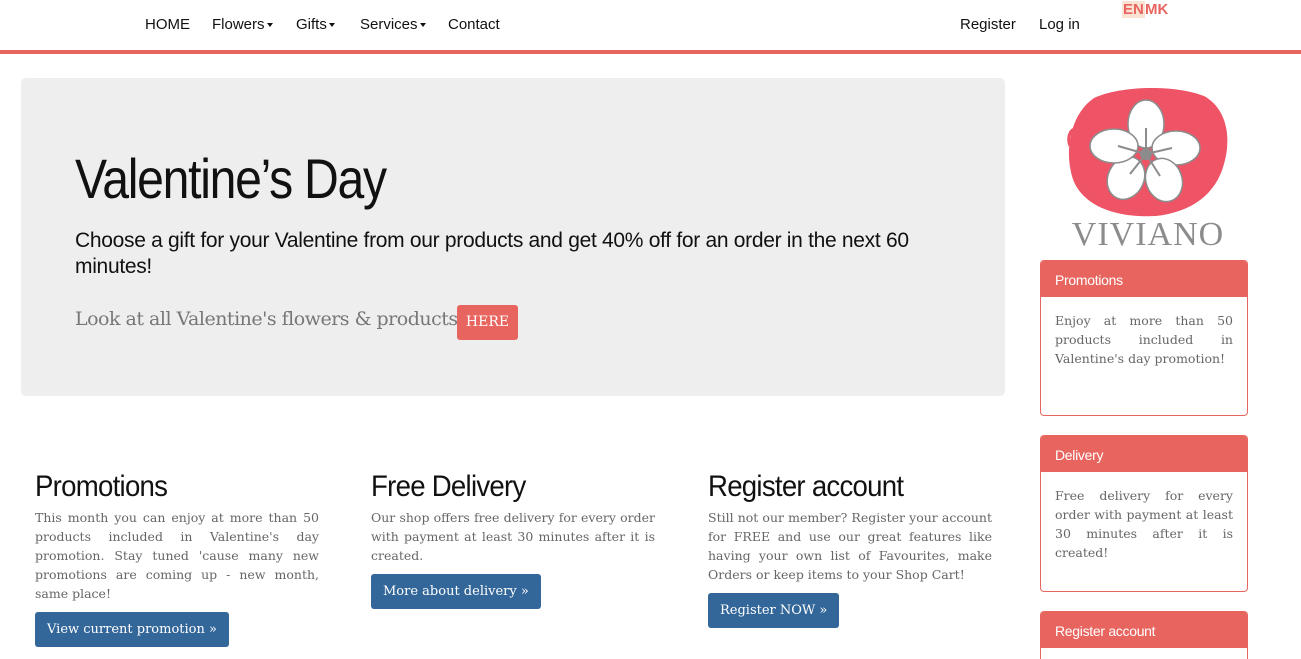 The height and width of the screenshot is (659, 1301). I want to click on register-now-button: Register NOW », so click(774, 610).